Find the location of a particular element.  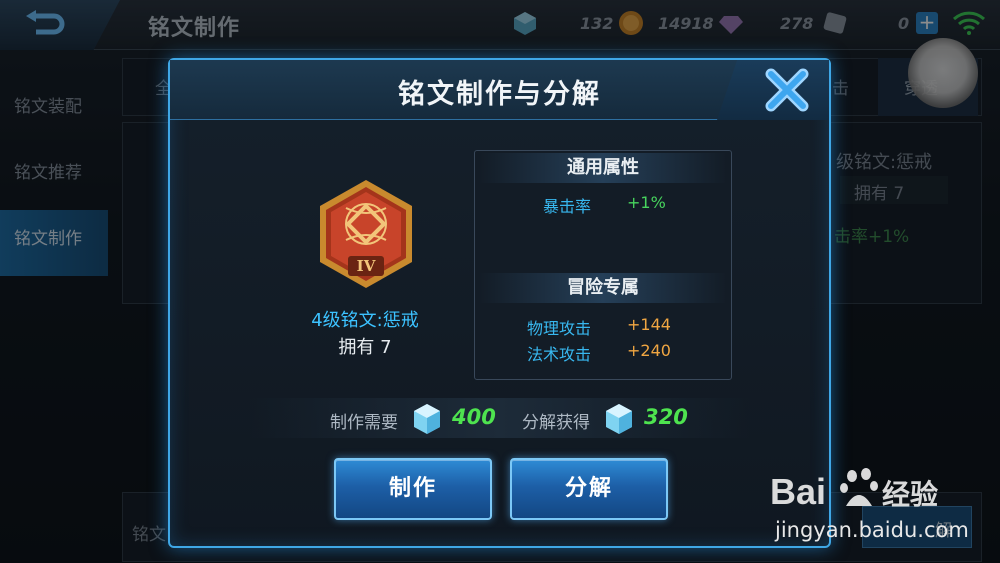

svg-text: 经验 is located at coordinates (910, 494).